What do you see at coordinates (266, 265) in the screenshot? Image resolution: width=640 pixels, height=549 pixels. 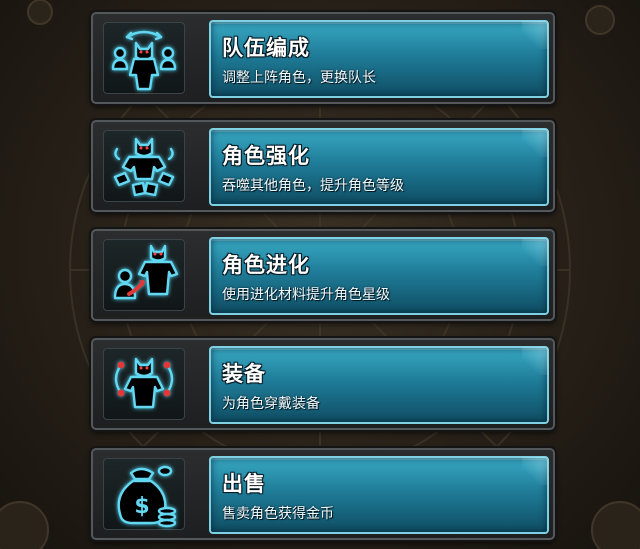 I see `menu-item-title: 角色进化` at bounding box center [266, 265].